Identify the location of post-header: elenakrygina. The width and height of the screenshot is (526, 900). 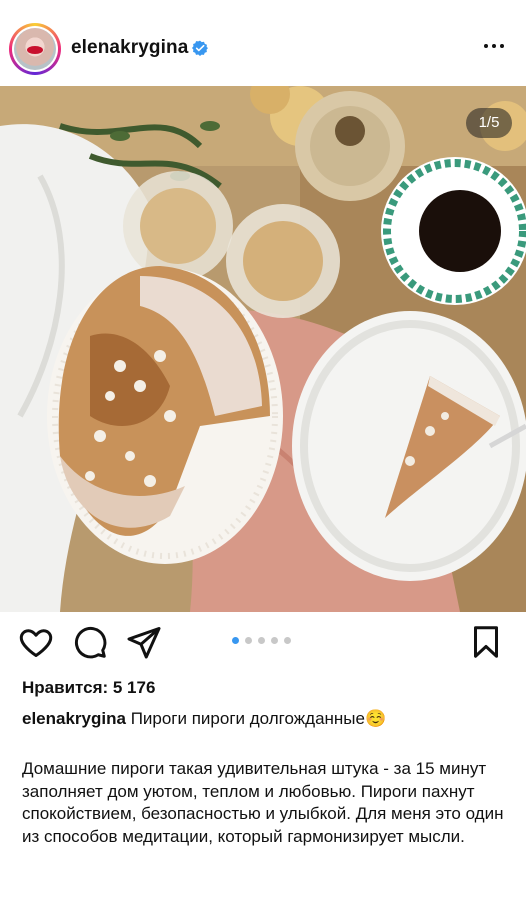
(263, 45).